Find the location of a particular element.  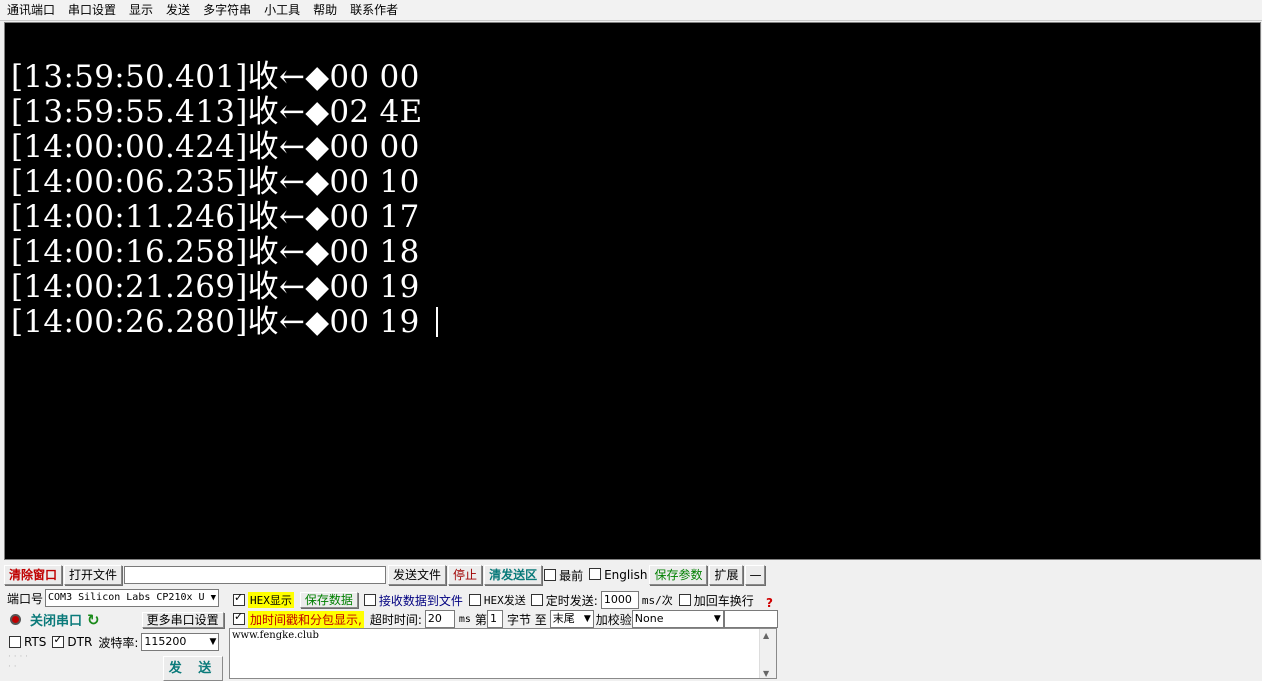

port-select: COM3 Silicon Labs CP210x U ▼ is located at coordinates (132, 598).